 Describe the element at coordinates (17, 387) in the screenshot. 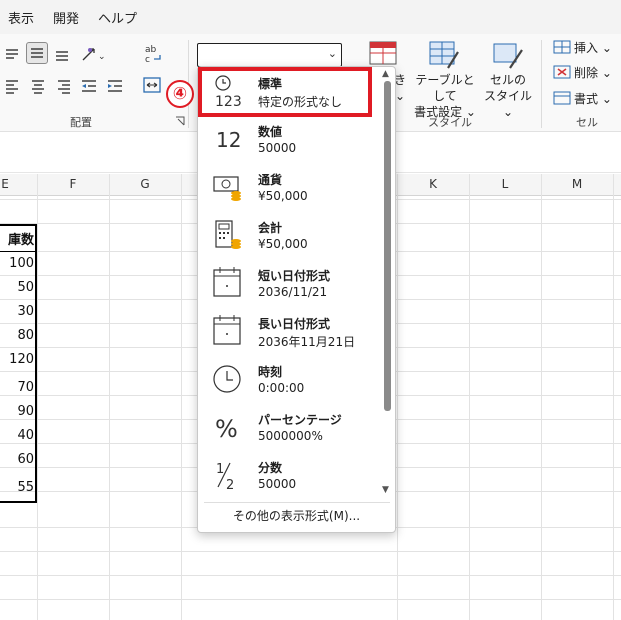

I see `cell-value: 70` at that location.